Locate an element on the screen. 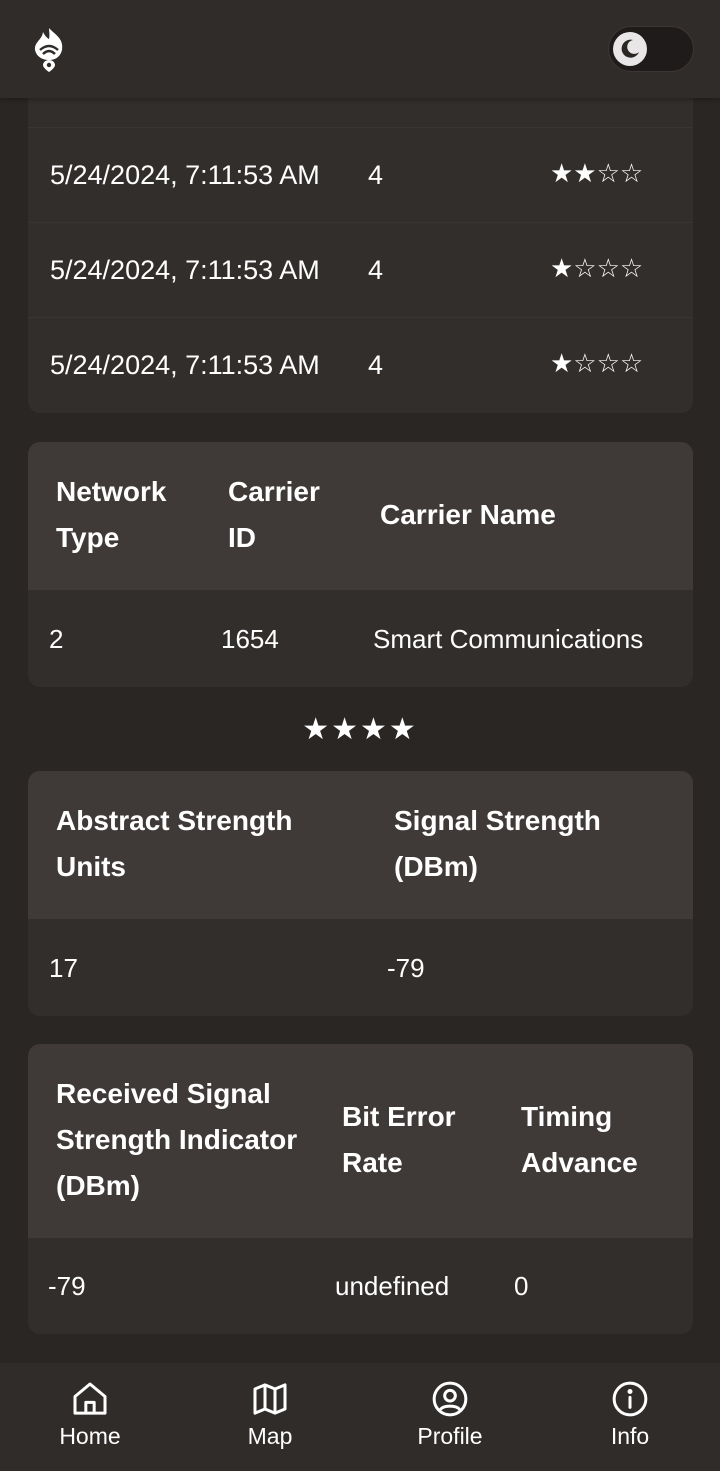  cell-carrier-name: Smart Communications is located at coordinates (508, 639).